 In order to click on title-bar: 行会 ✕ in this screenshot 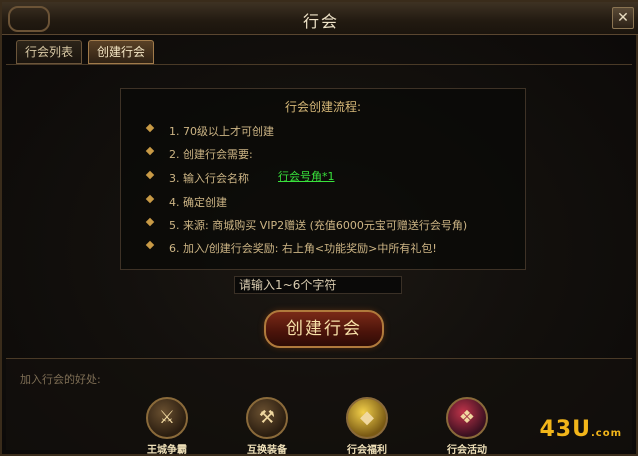, I will do `click(320, 18)`.